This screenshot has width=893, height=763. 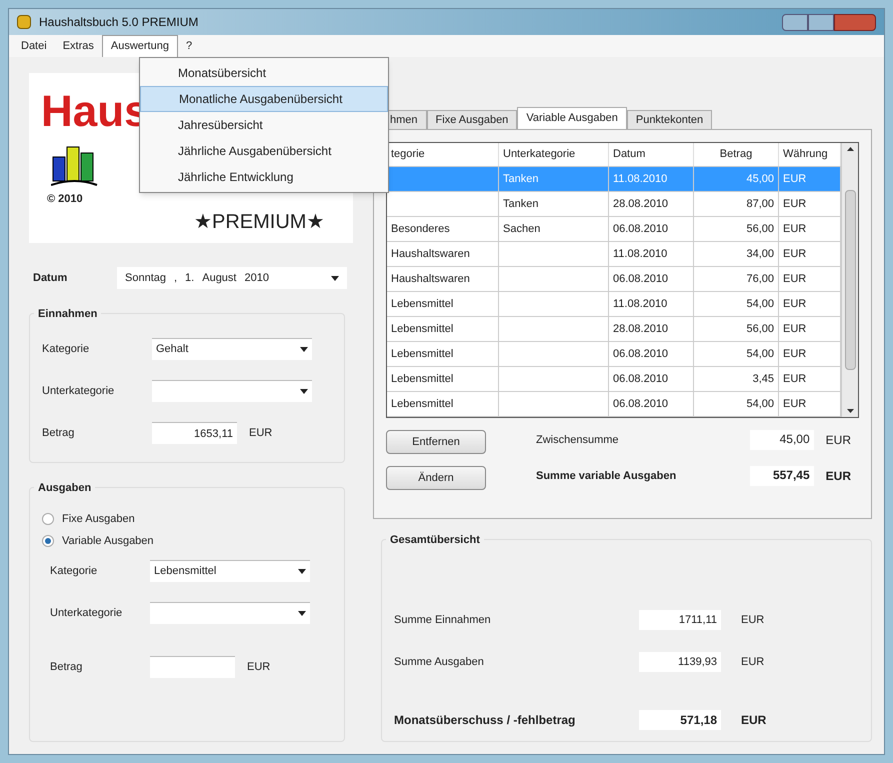 I want to click on tab: Punktekonten, so click(x=669, y=119).